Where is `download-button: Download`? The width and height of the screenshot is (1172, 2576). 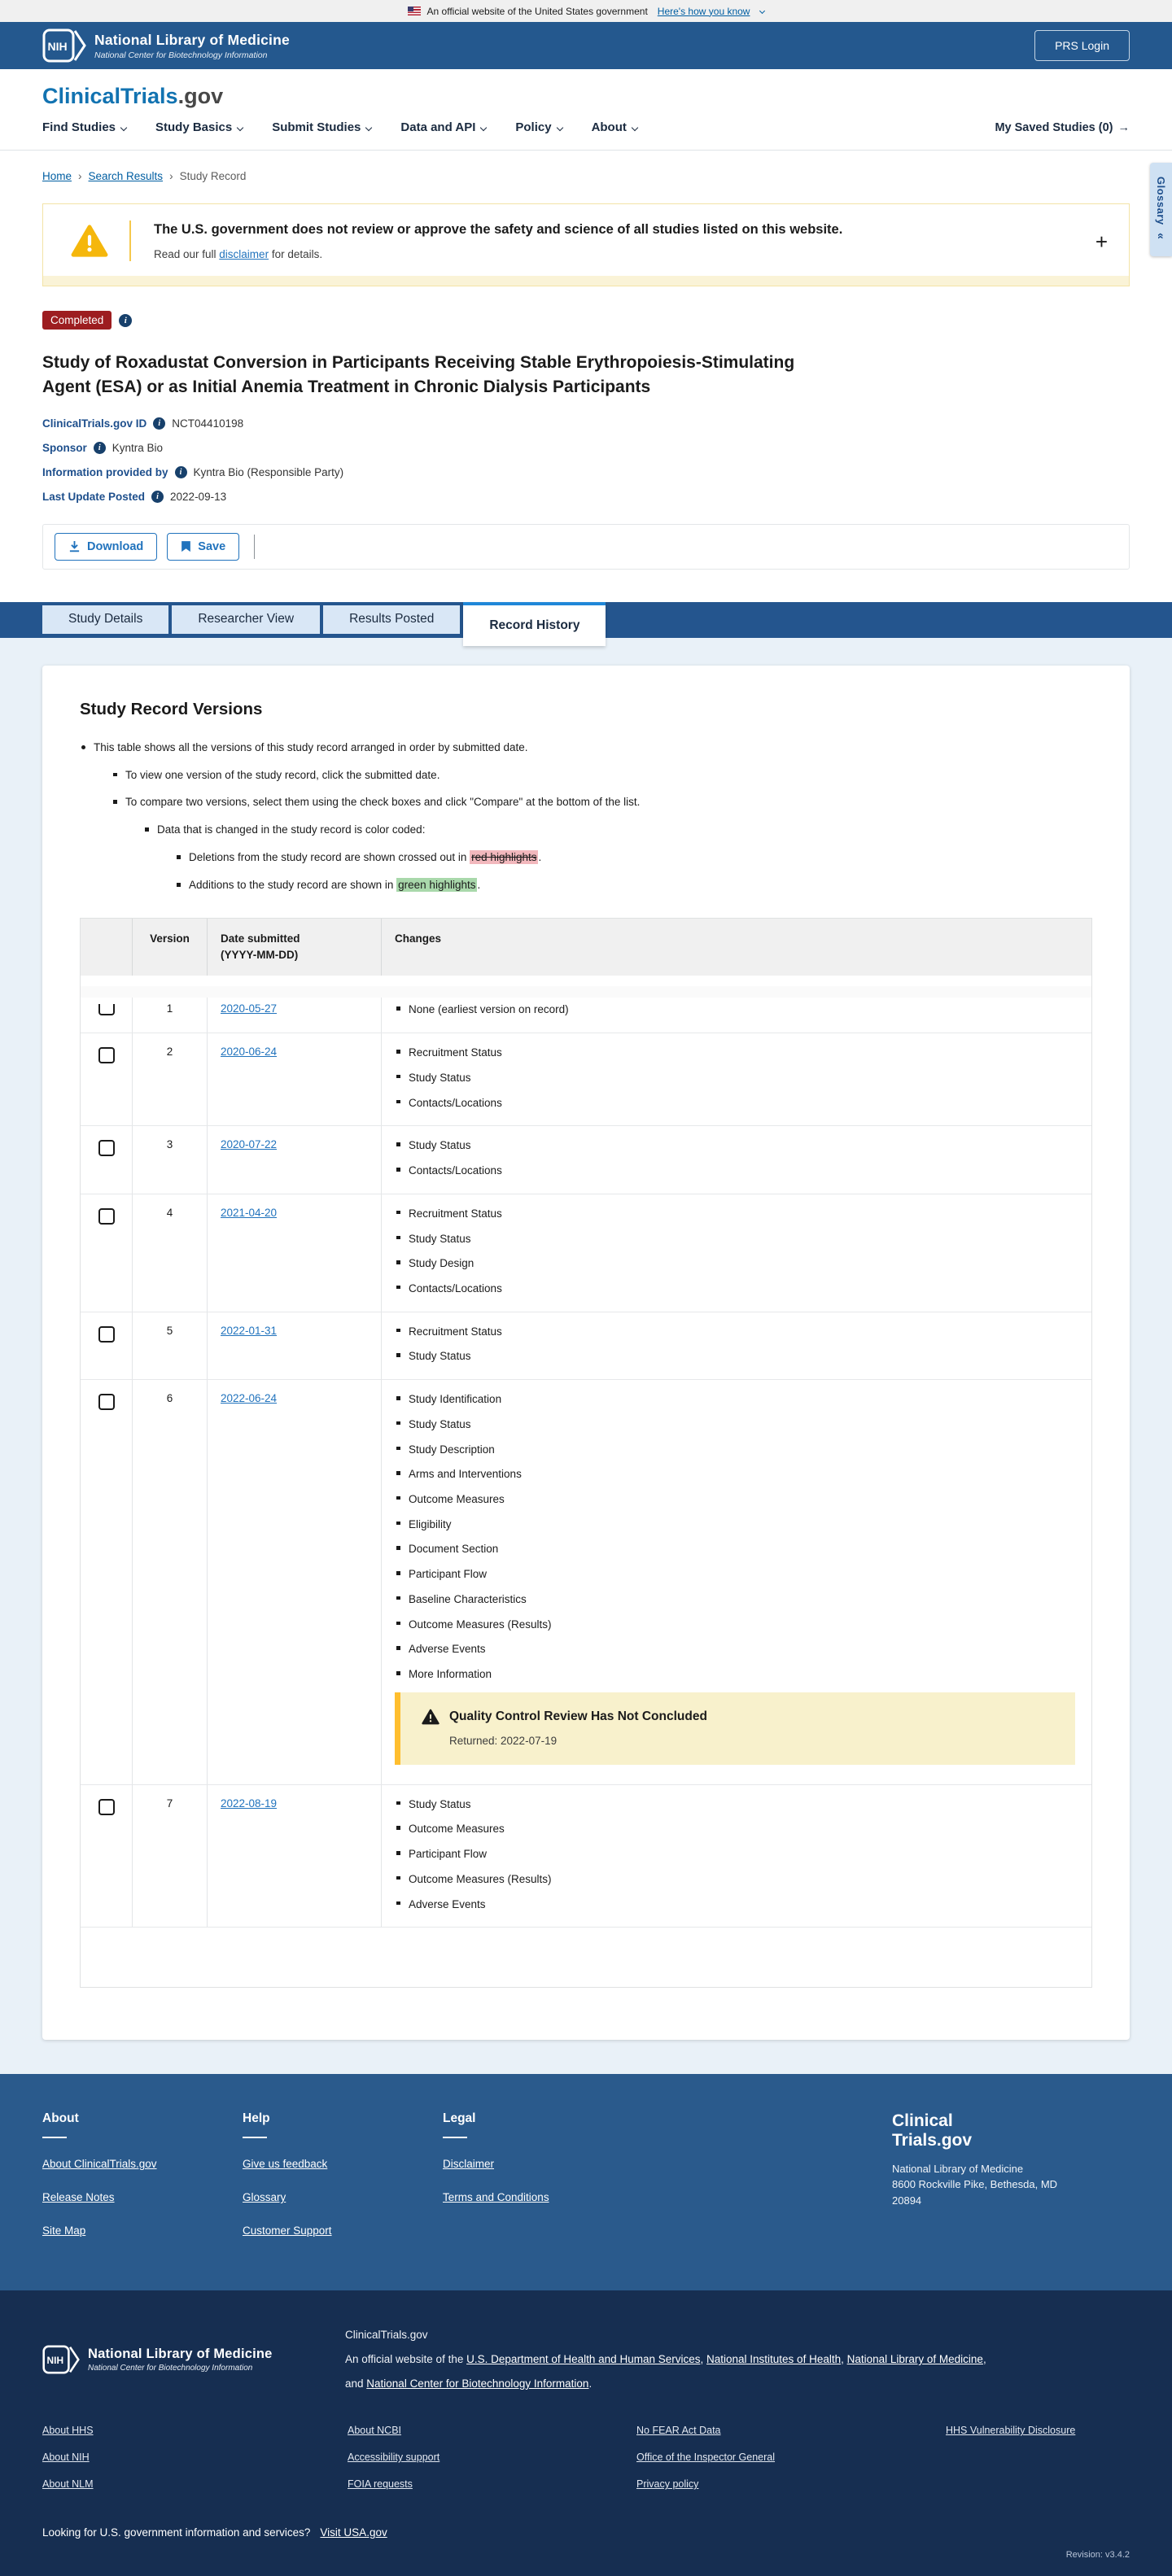 download-button: Download is located at coordinates (106, 546).